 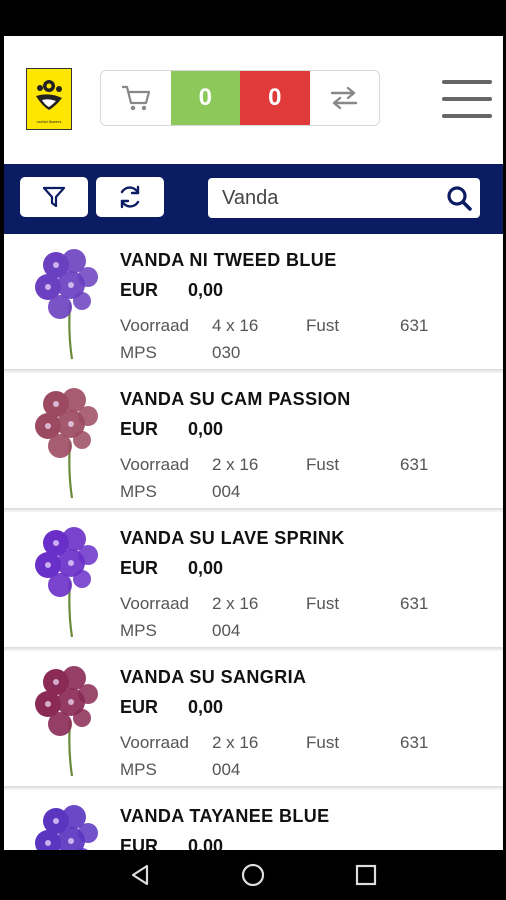 I want to click on recents-icon, so click(x=366, y=875).